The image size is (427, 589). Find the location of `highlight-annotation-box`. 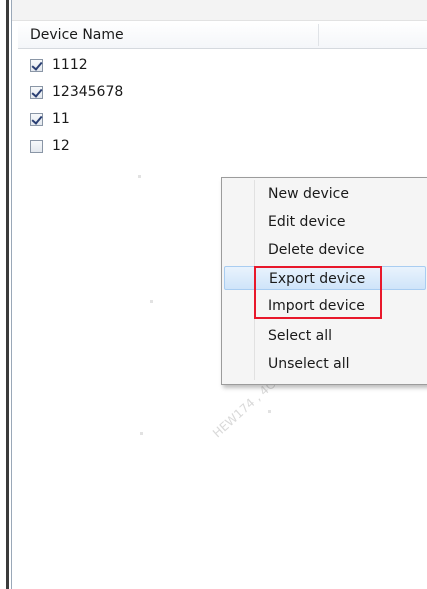

highlight-annotation-box is located at coordinates (318, 292).